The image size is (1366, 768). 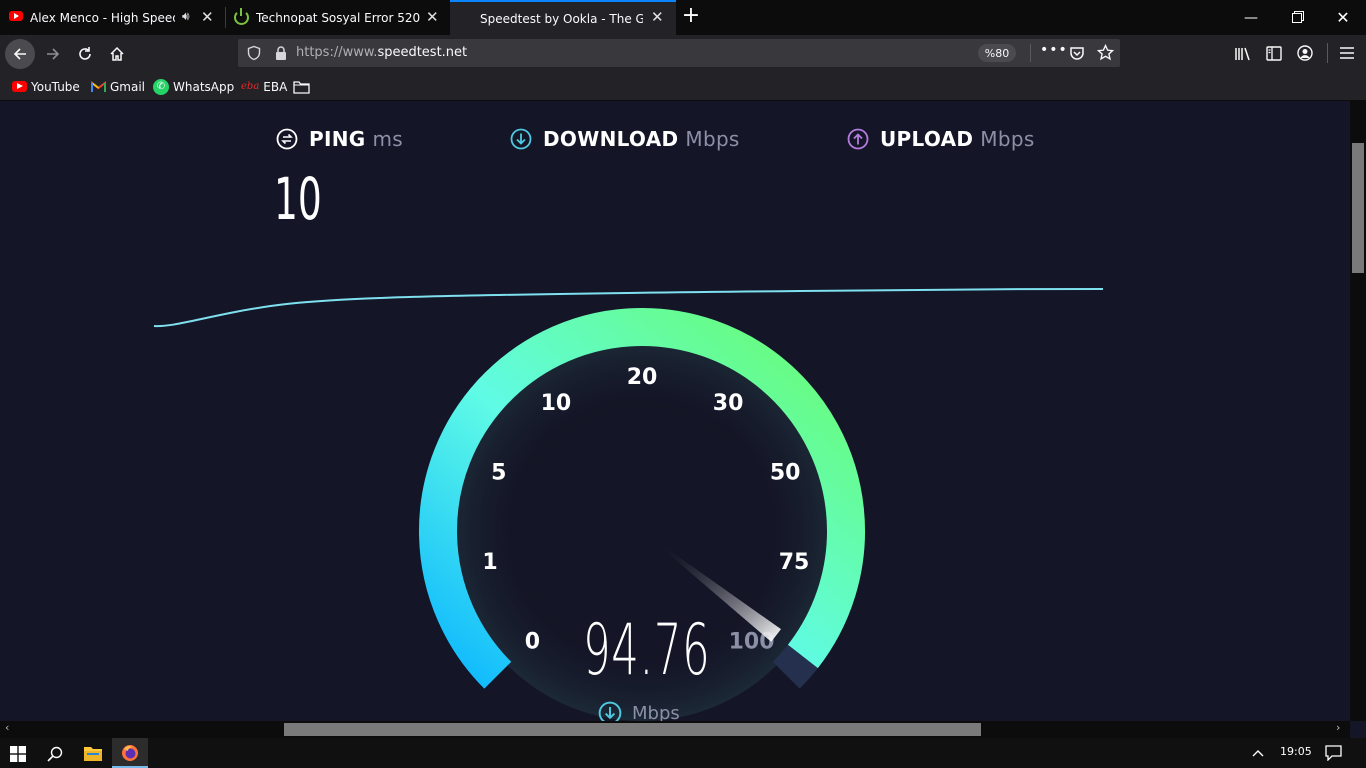 What do you see at coordinates (691, 17) in the screenshot?
I see `new-tab-button: +` at bounding box center [691, 17].